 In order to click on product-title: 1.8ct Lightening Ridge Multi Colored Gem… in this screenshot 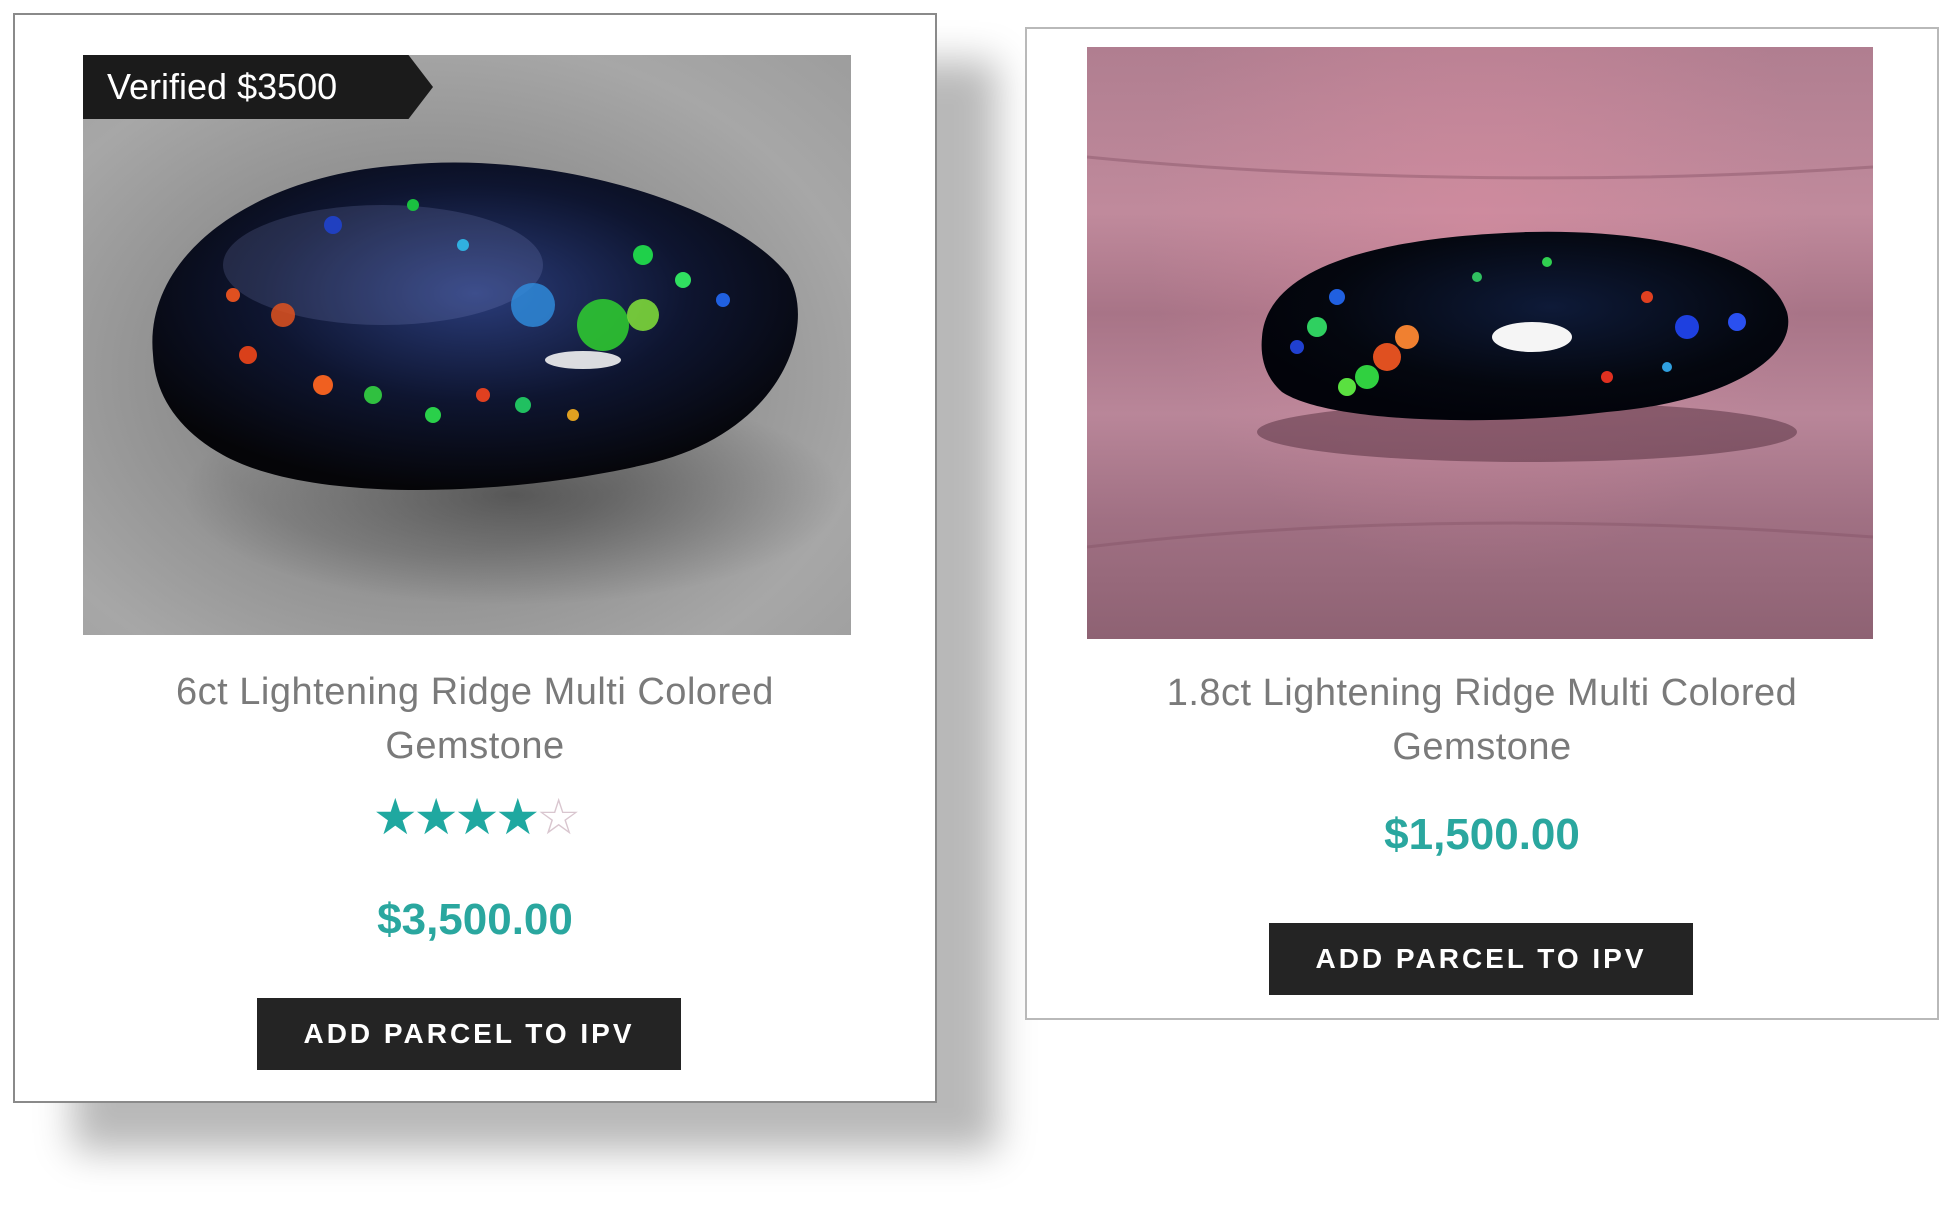, I will do `click(1482, 720)`.